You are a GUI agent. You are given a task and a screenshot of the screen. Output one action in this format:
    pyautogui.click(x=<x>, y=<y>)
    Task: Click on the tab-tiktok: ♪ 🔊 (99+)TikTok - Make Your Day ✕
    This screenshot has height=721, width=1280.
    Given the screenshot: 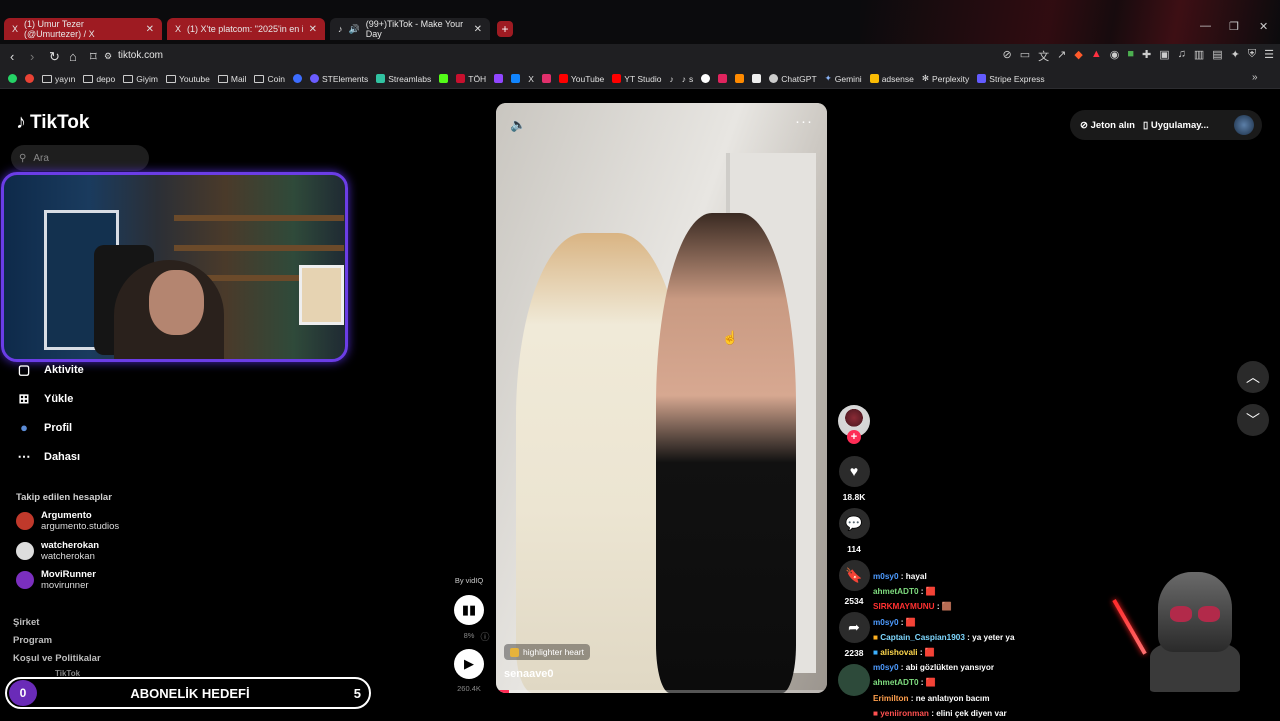 What is the action you would take?
    pyautogui.click(x=410, y=29)
    